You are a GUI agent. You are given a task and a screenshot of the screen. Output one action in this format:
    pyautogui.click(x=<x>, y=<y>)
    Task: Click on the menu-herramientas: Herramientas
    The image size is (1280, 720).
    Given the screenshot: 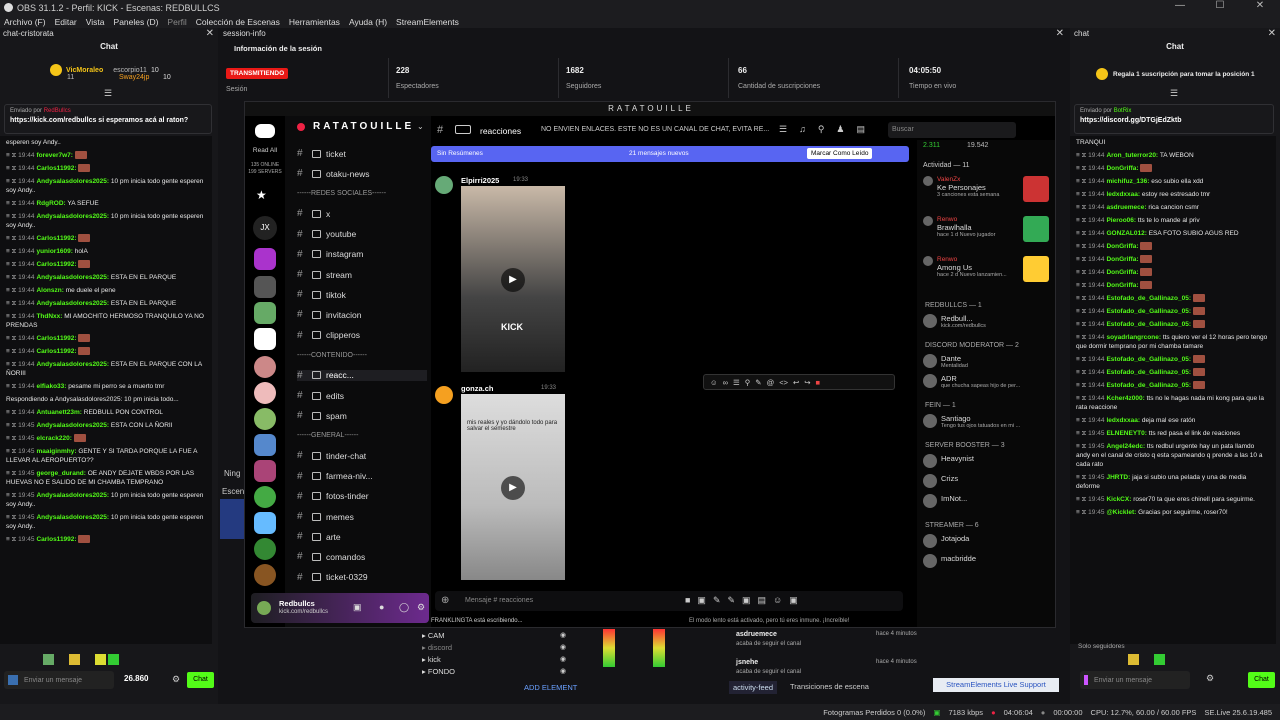 What is the action you would take?
    pyautogui.click(x=314, y=22)
    